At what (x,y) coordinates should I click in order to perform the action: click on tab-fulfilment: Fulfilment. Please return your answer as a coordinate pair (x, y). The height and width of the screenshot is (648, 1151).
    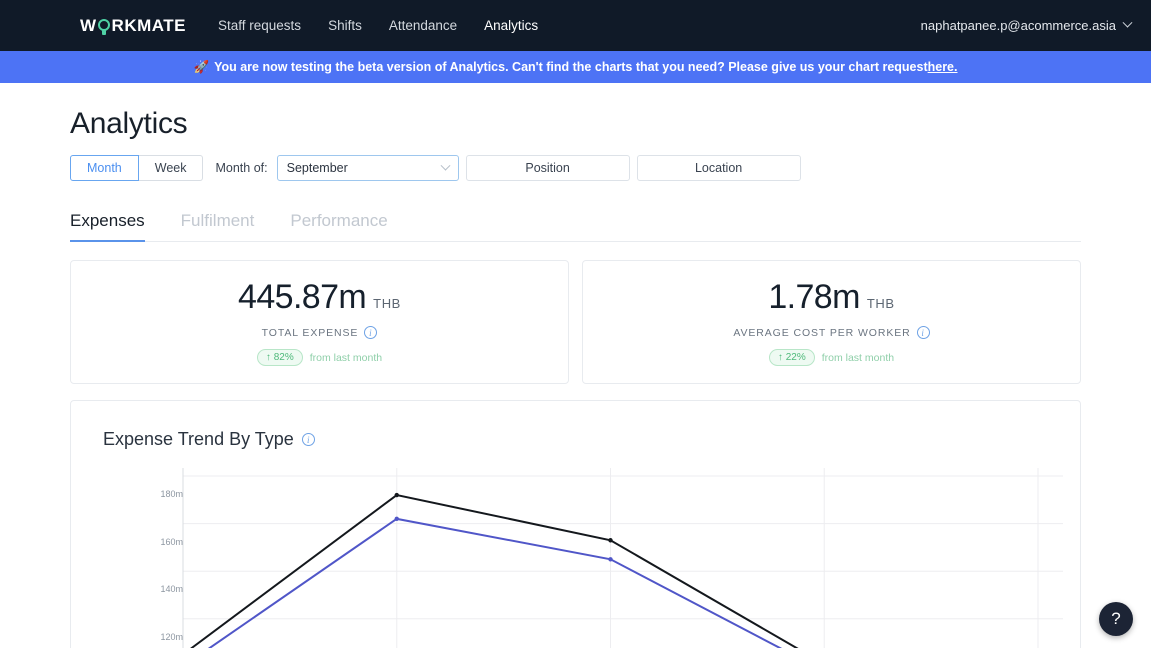
    Looking at the image, I should click on (218, 226).